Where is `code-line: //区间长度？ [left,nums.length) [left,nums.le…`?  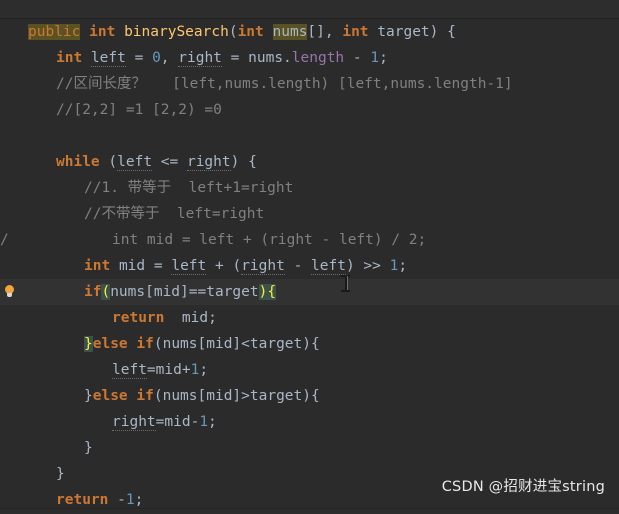 code-line: //区间长度？ [left,nums.length) [left,nums.le… is located at coordinates (309, 84).